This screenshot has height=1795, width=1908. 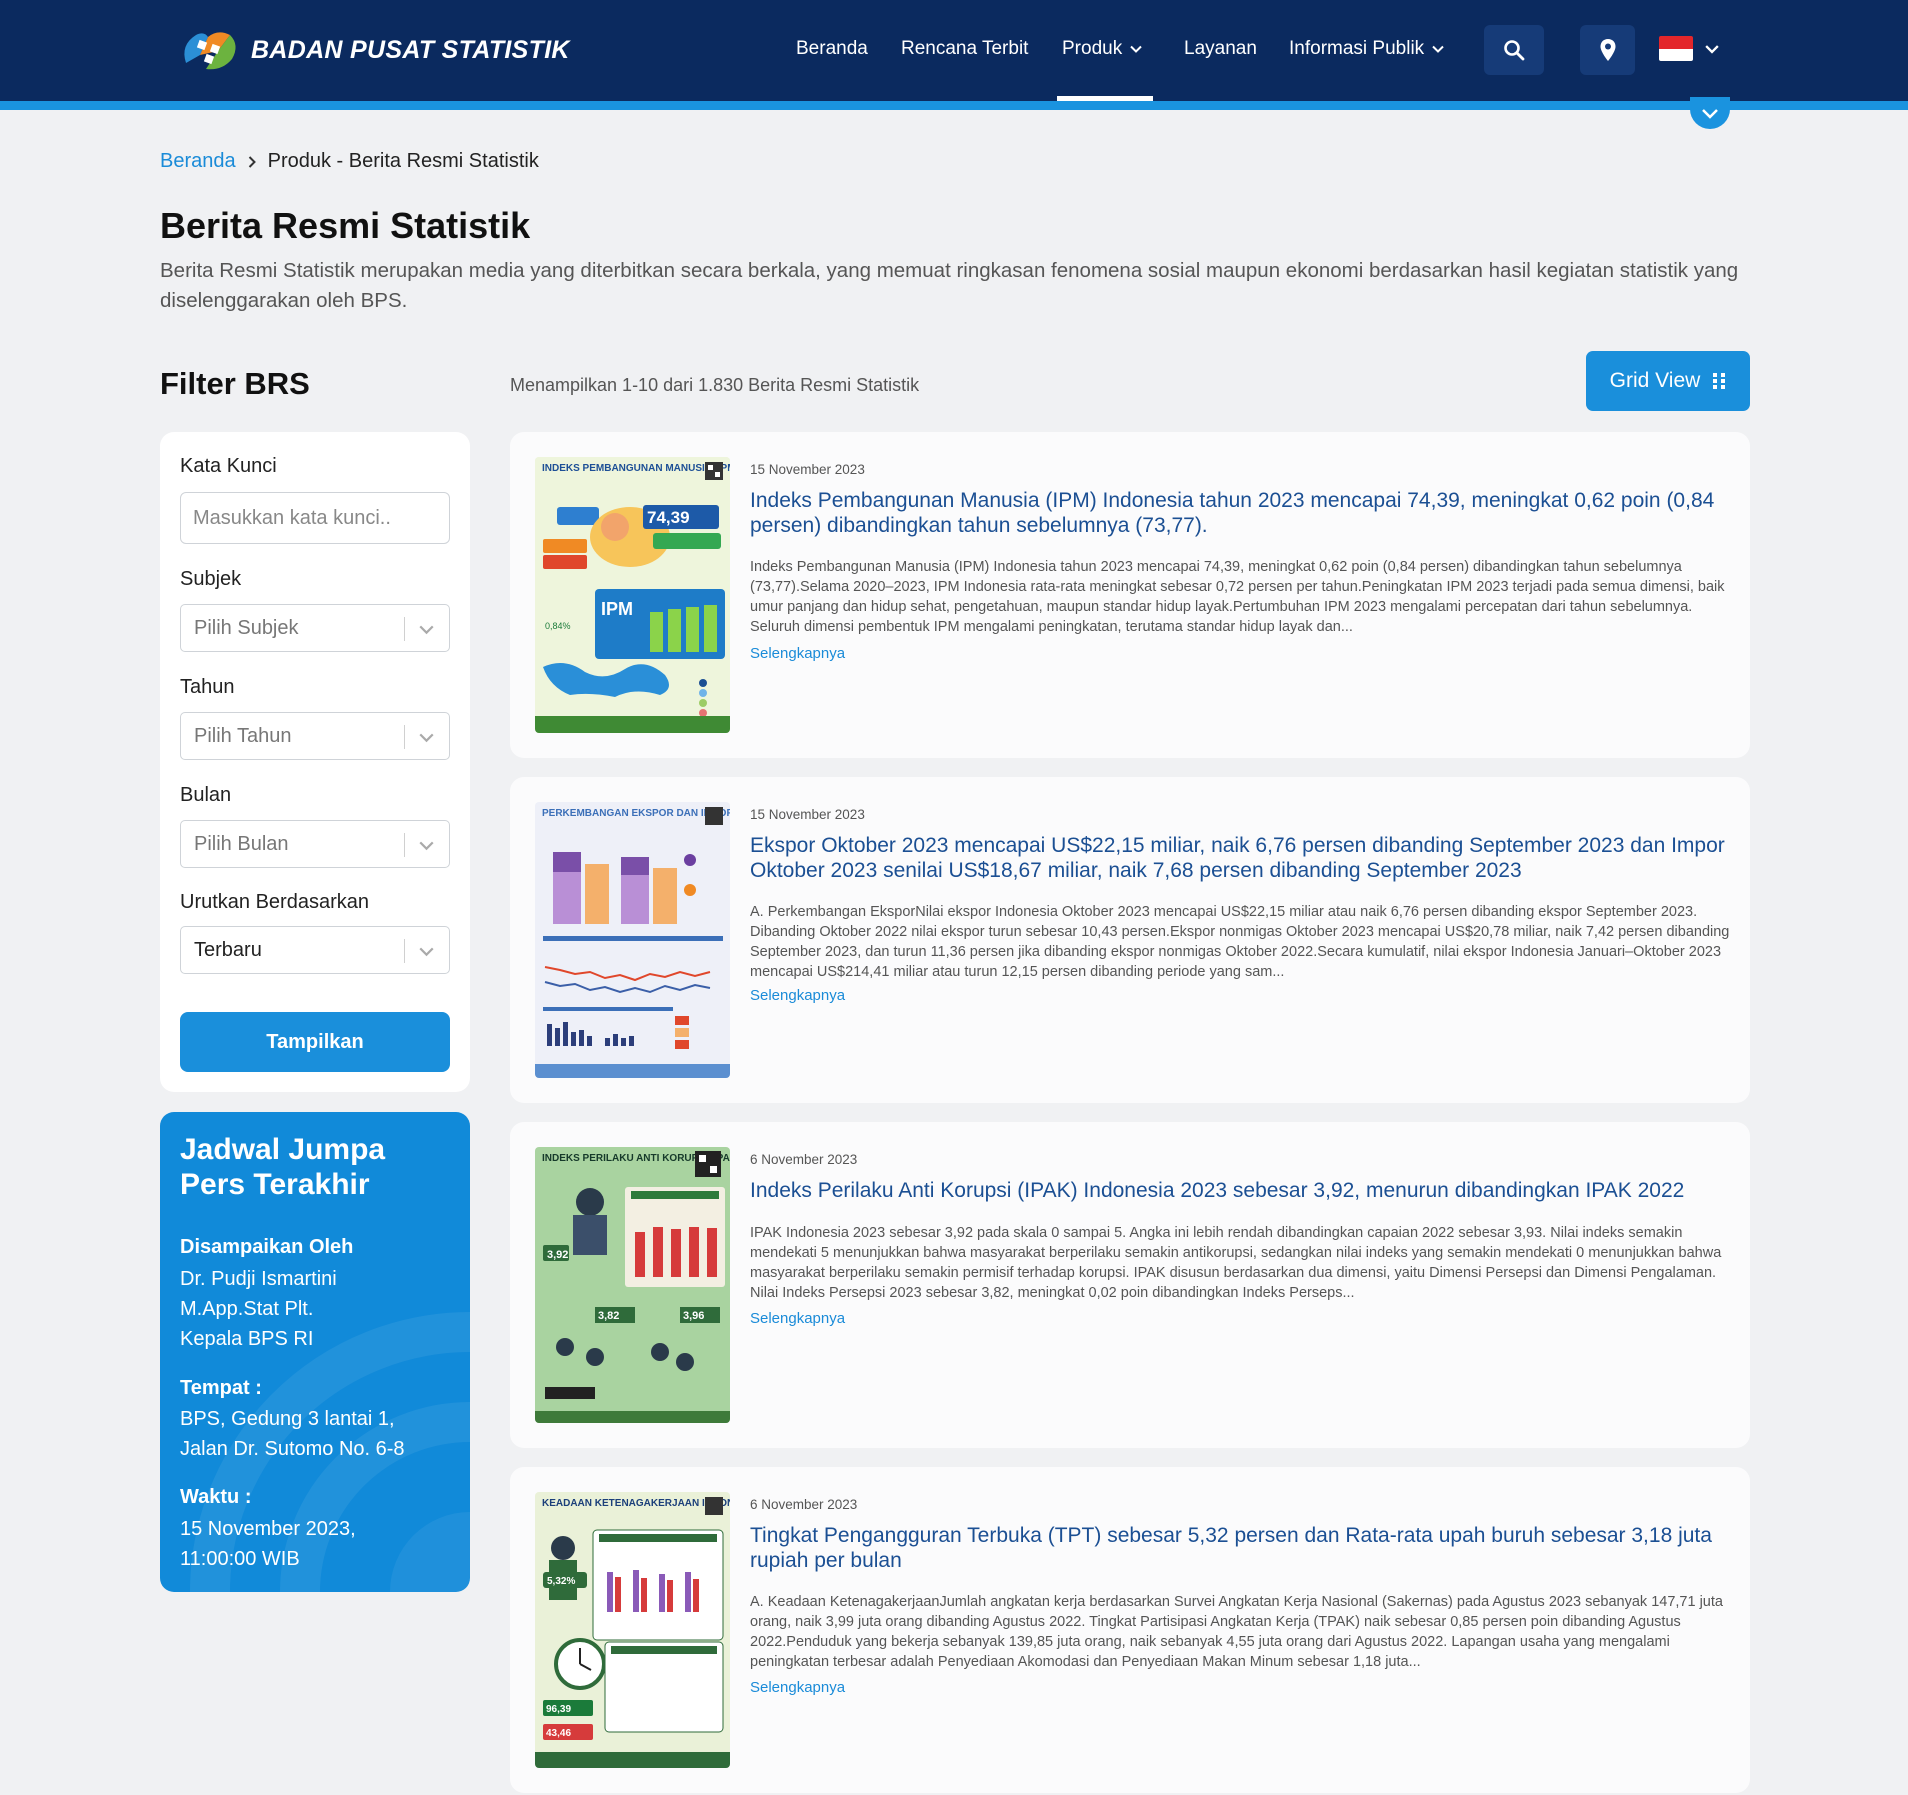 I want to click on nav-label: Informasi Publik, so click(x=1357, y=48).